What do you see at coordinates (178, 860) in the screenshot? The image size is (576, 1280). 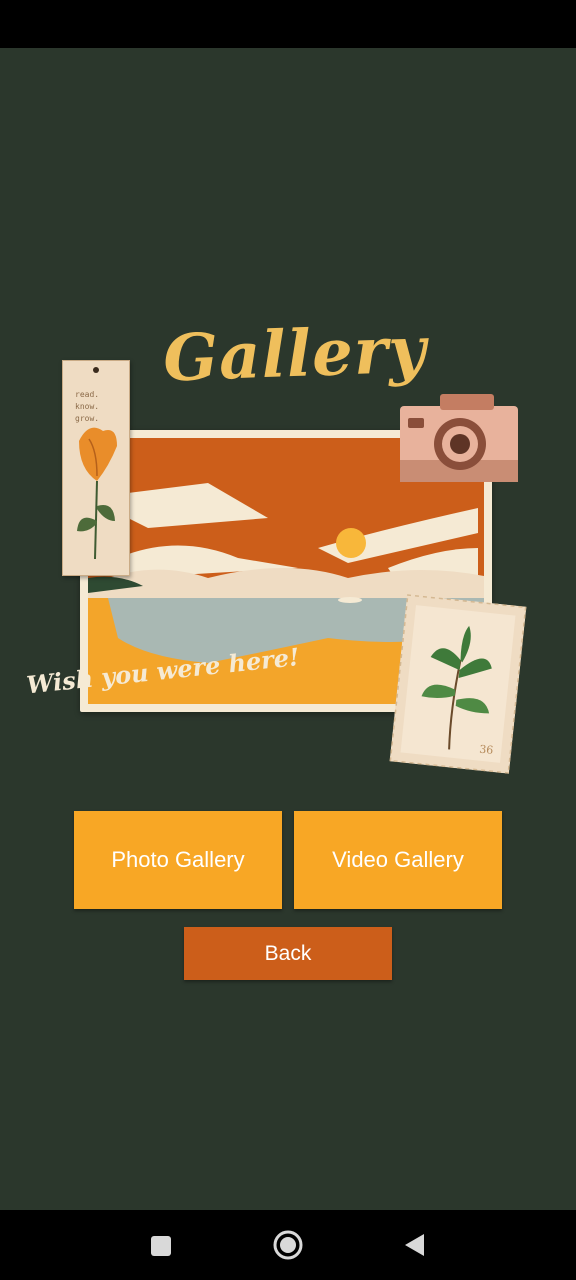 I see `photo-gallery-button: Photo Gallery` at bounding box center [178, 860].